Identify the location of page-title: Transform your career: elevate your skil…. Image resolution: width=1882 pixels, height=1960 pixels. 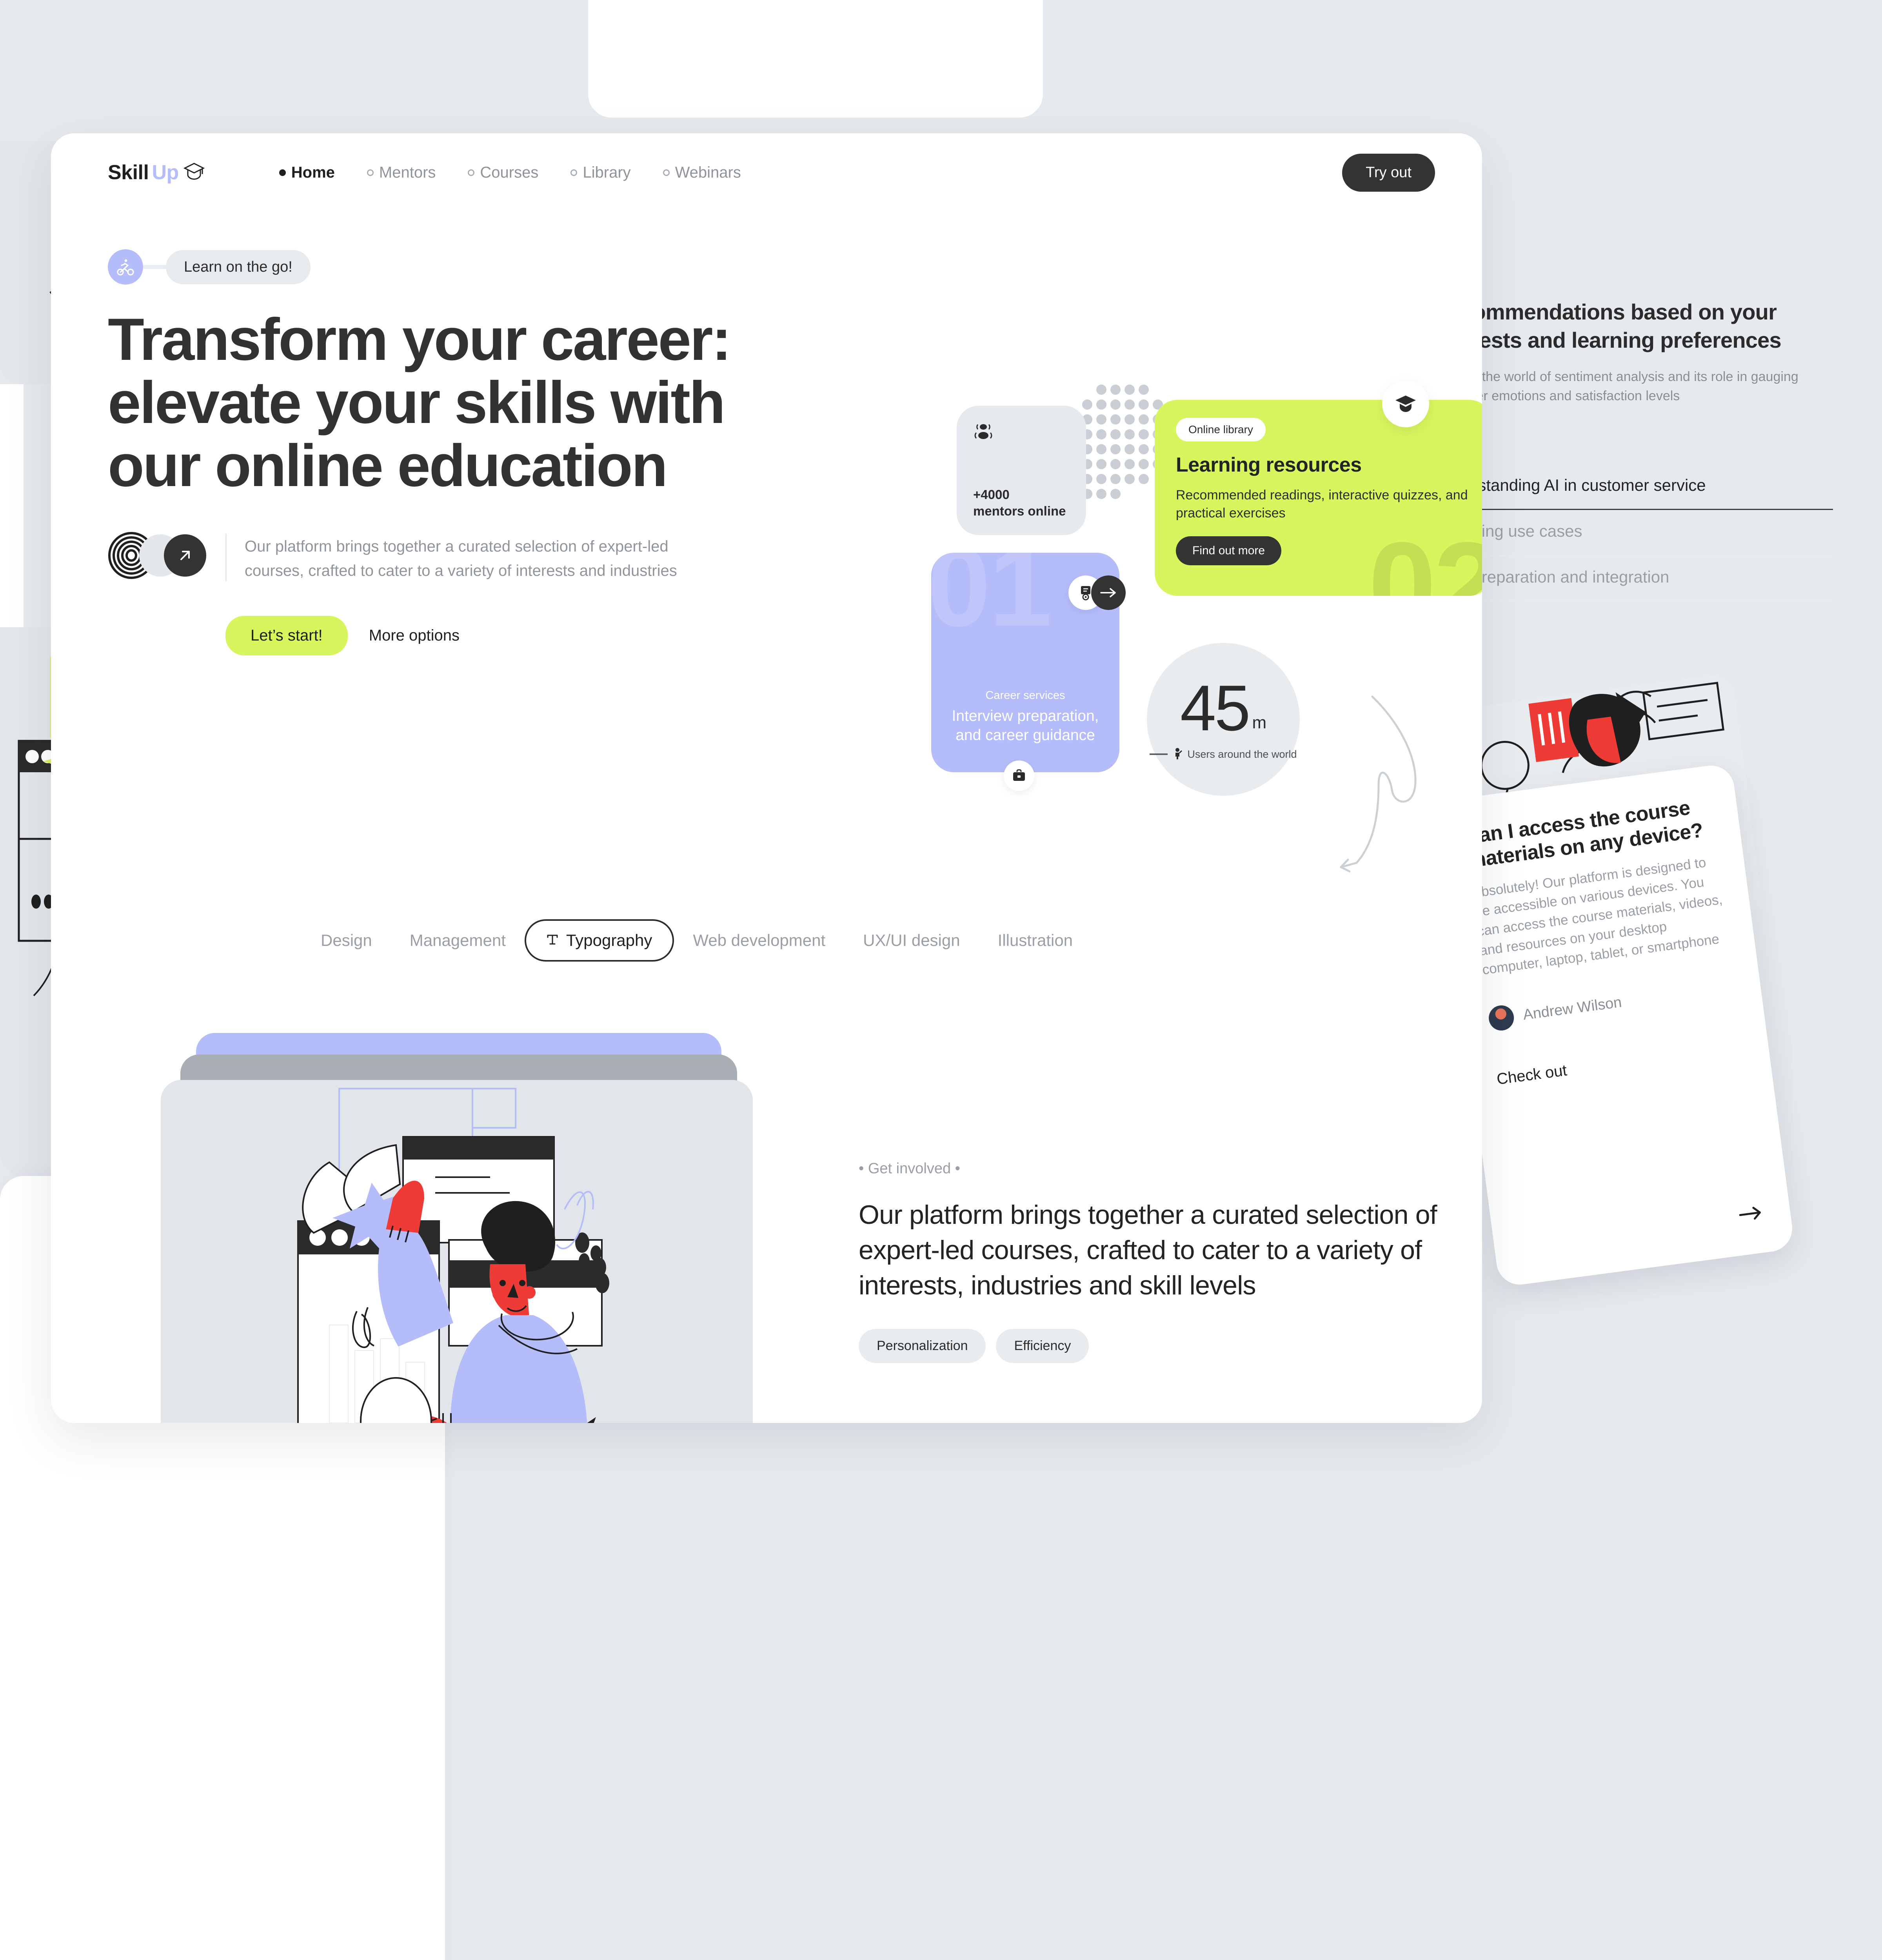
(420, 402).